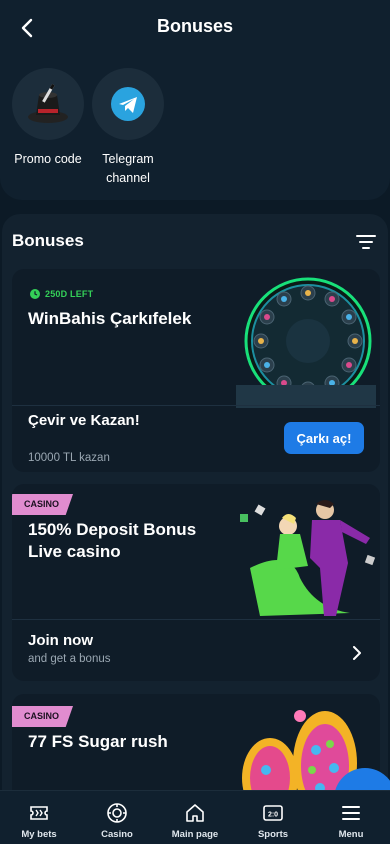 The image size is (390, 844). I want to click on join-now-subtext: and get a bonus, so click(69, 659).